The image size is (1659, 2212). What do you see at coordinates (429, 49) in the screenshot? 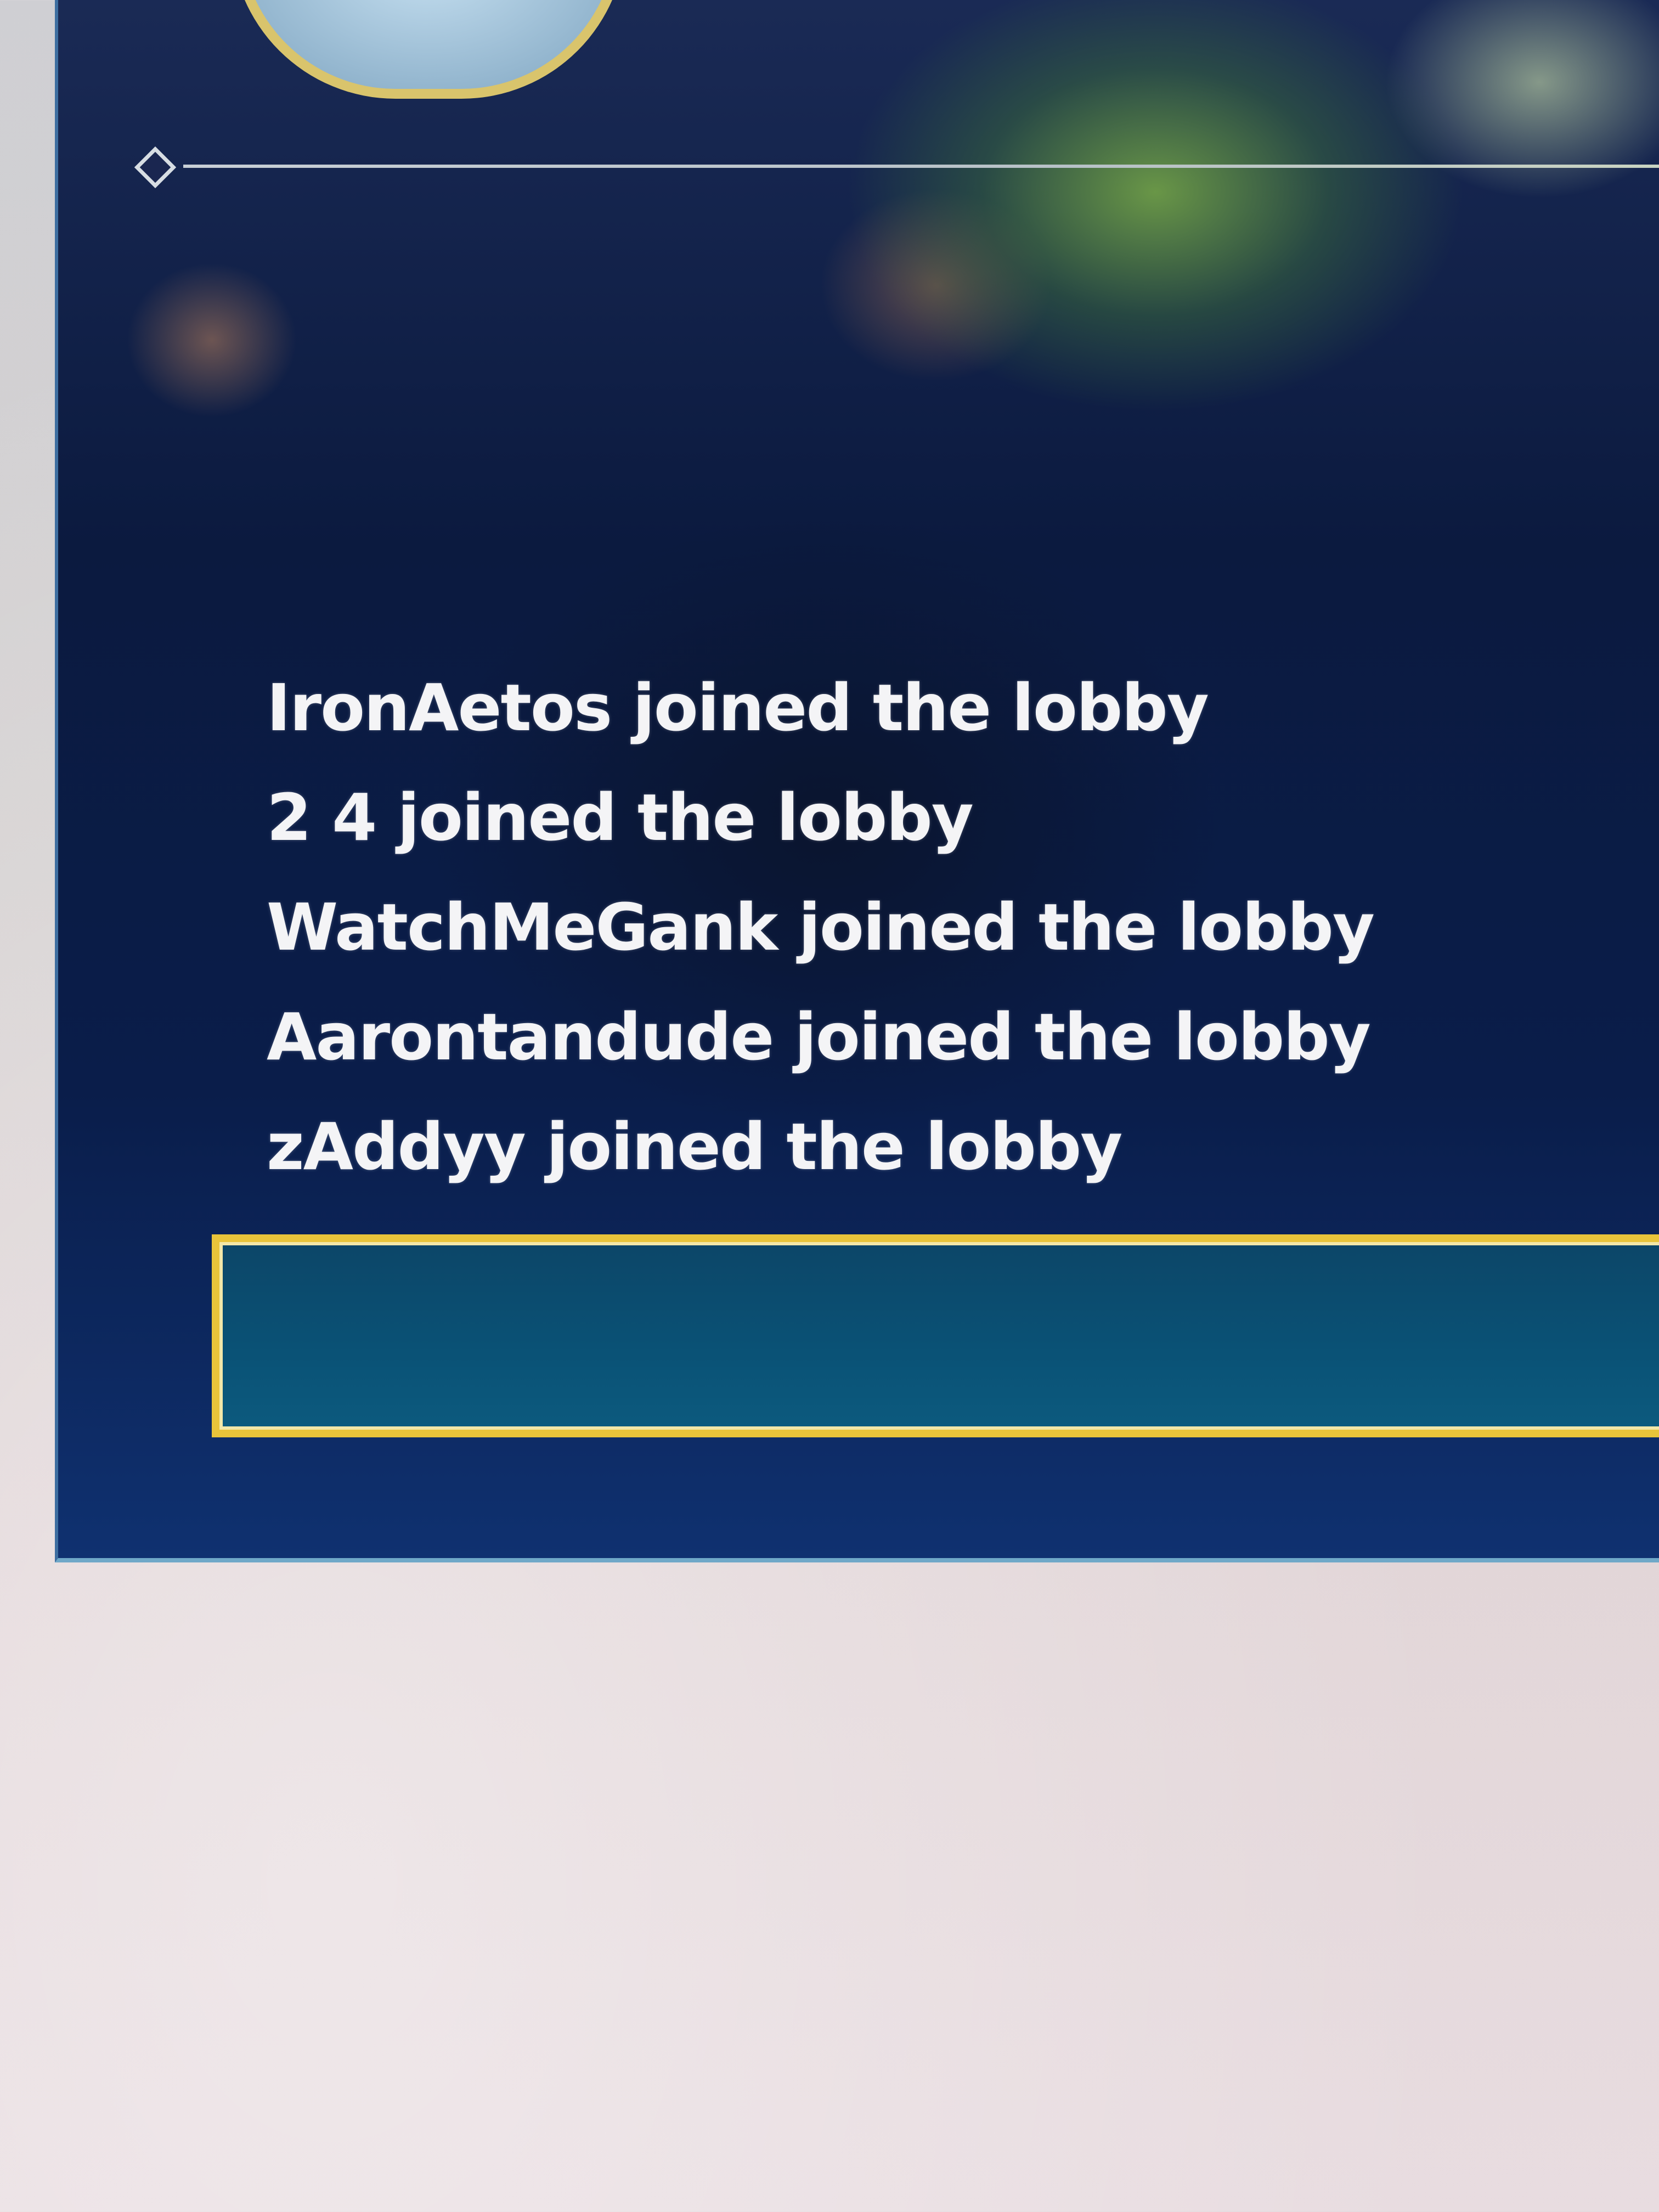
I see `avatar` at bounding box center [429, 49].